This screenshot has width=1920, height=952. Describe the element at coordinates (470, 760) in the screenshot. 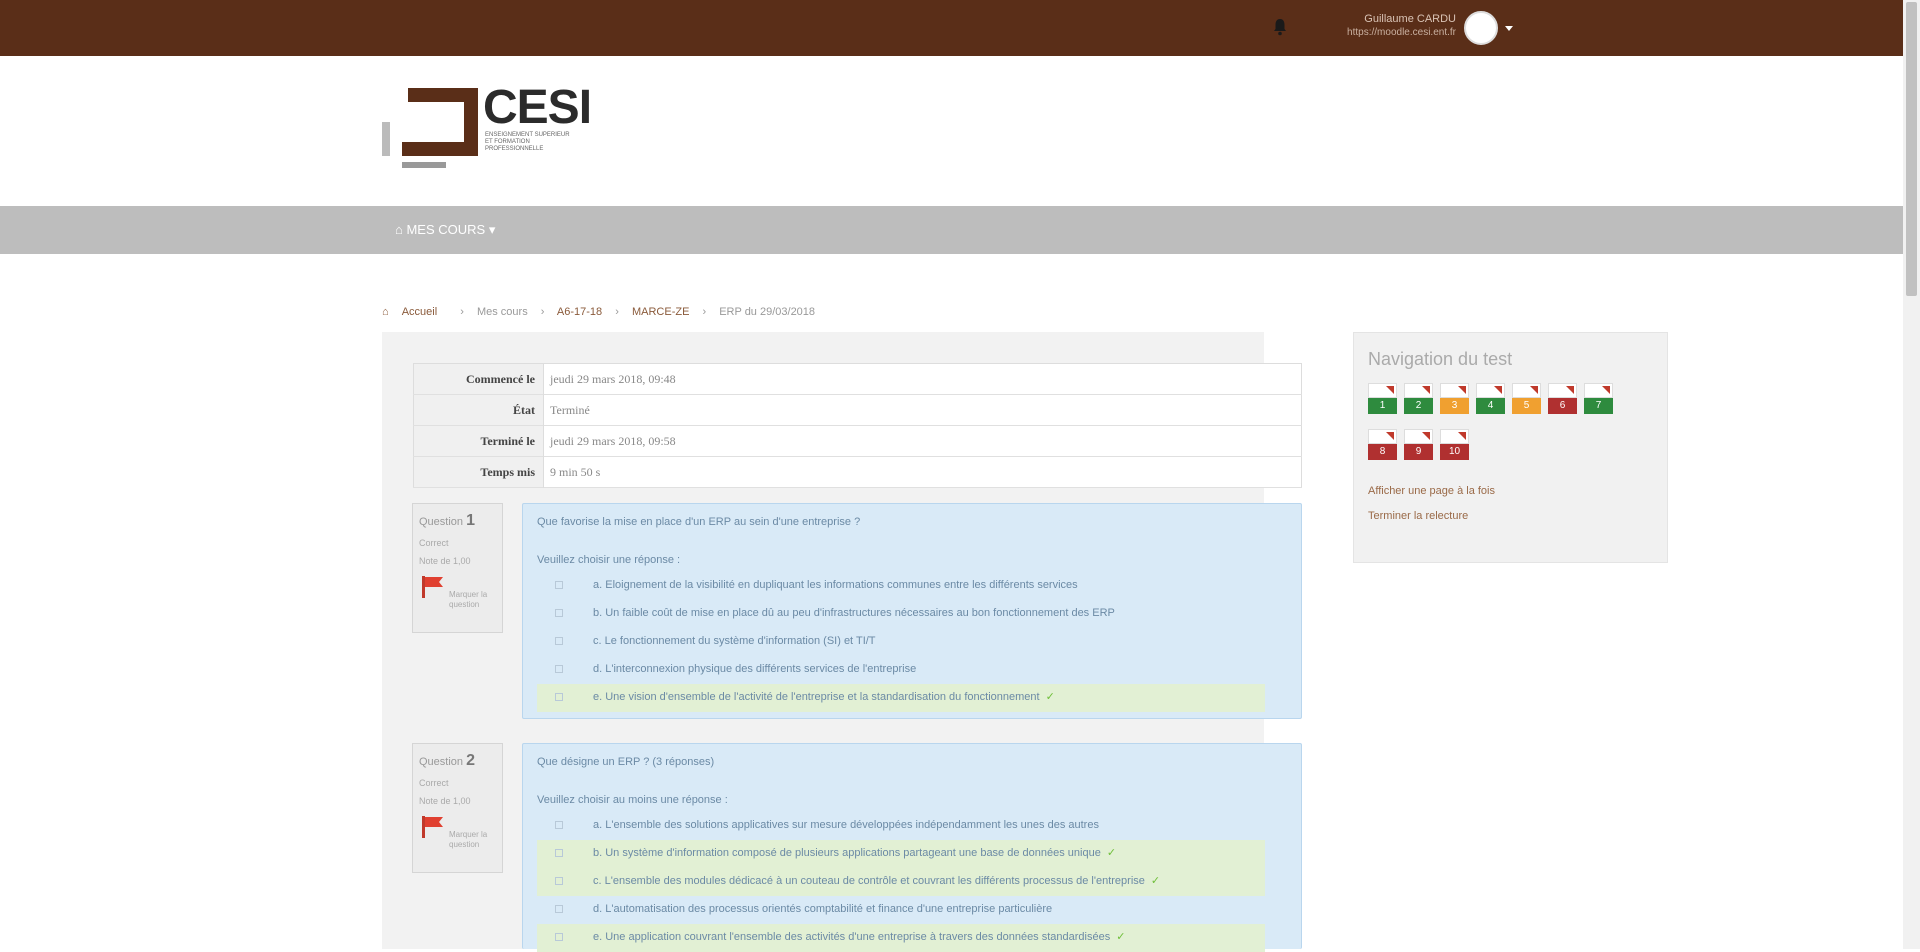

I see `question-number-value: 2` at that location.